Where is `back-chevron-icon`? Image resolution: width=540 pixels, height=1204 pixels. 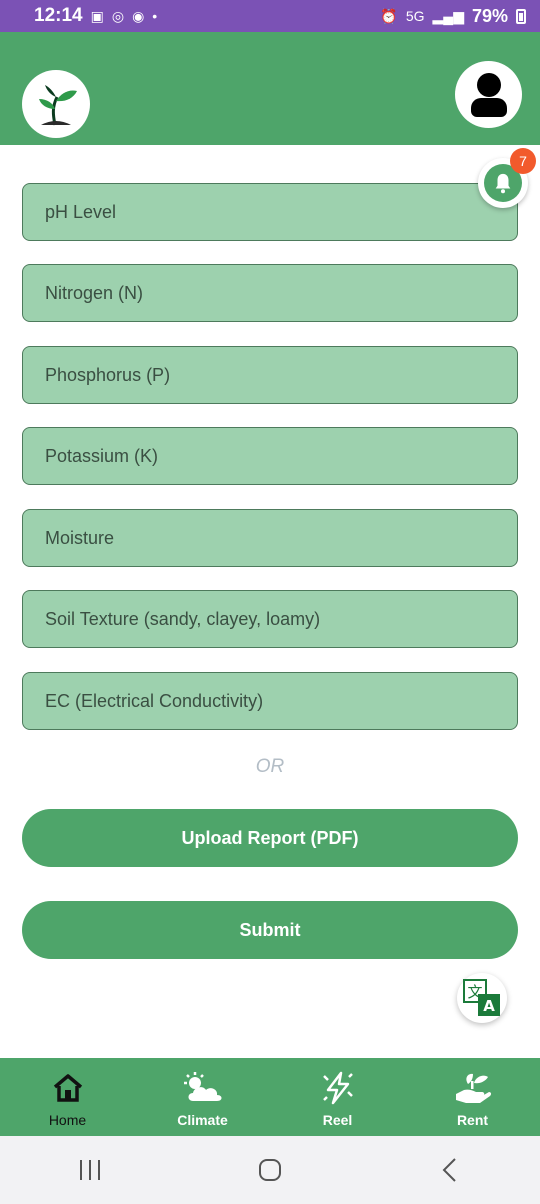 back-chevron-icon is located at coordinates (449, 1170).